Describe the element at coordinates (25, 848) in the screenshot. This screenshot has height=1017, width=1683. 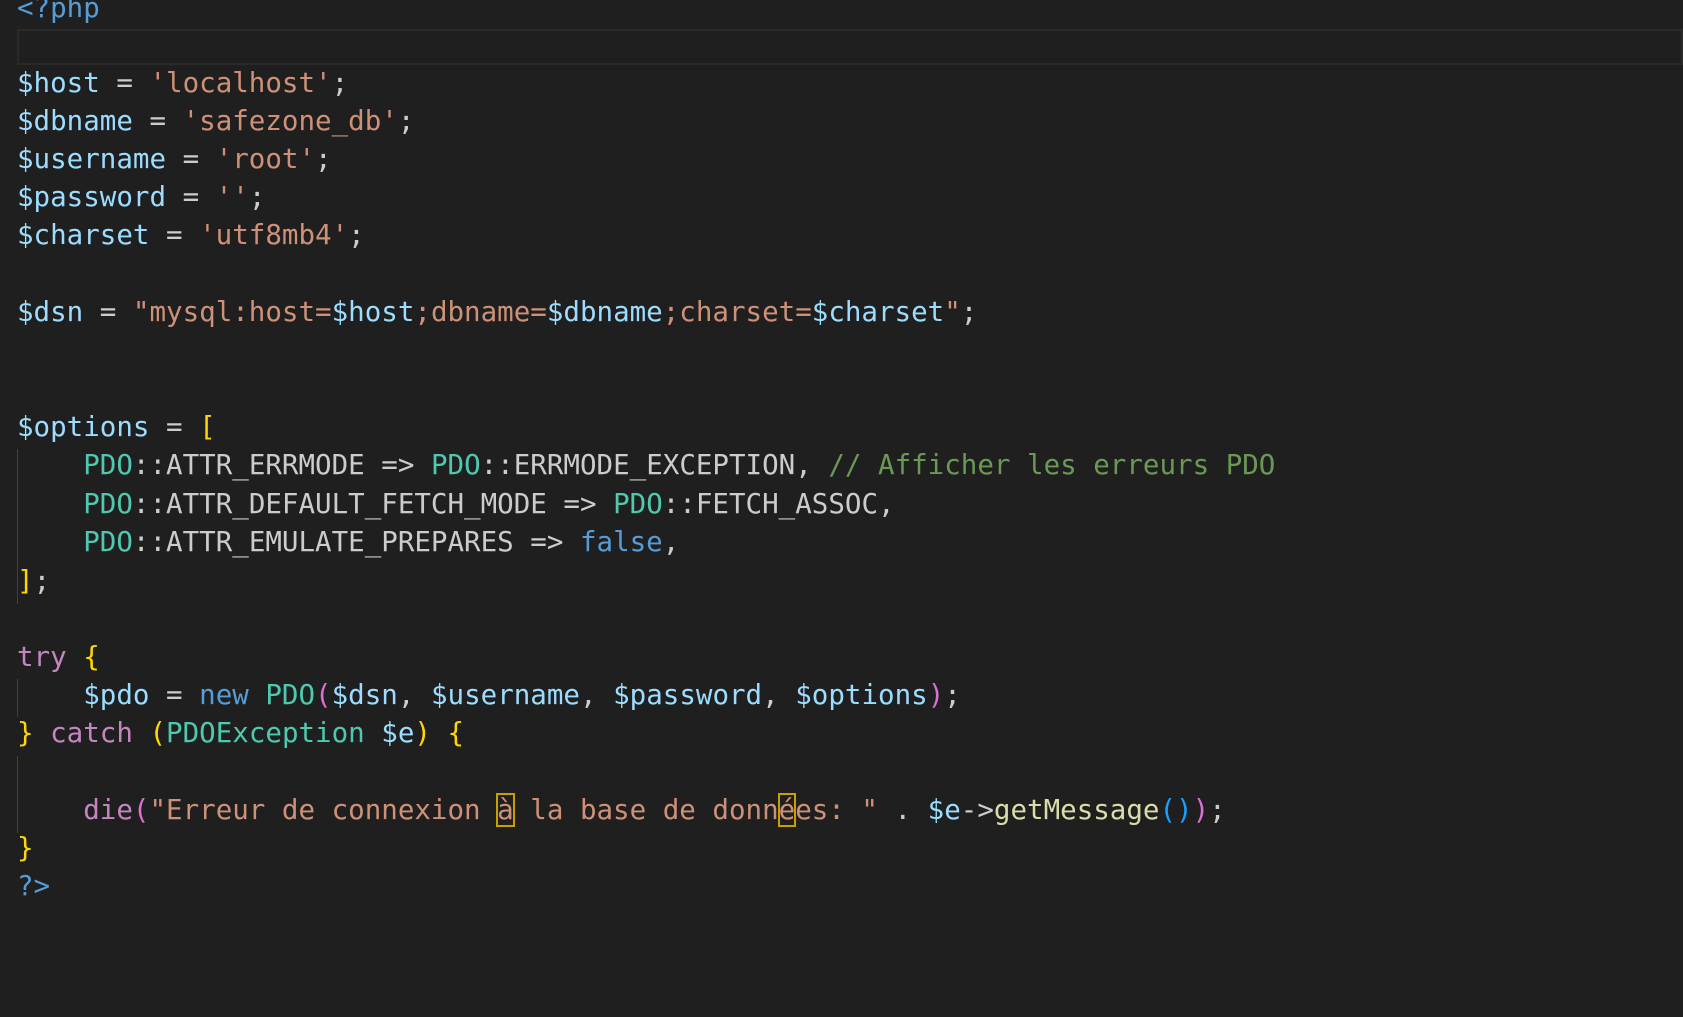
I see `code-line-catch-close: }` at that location.